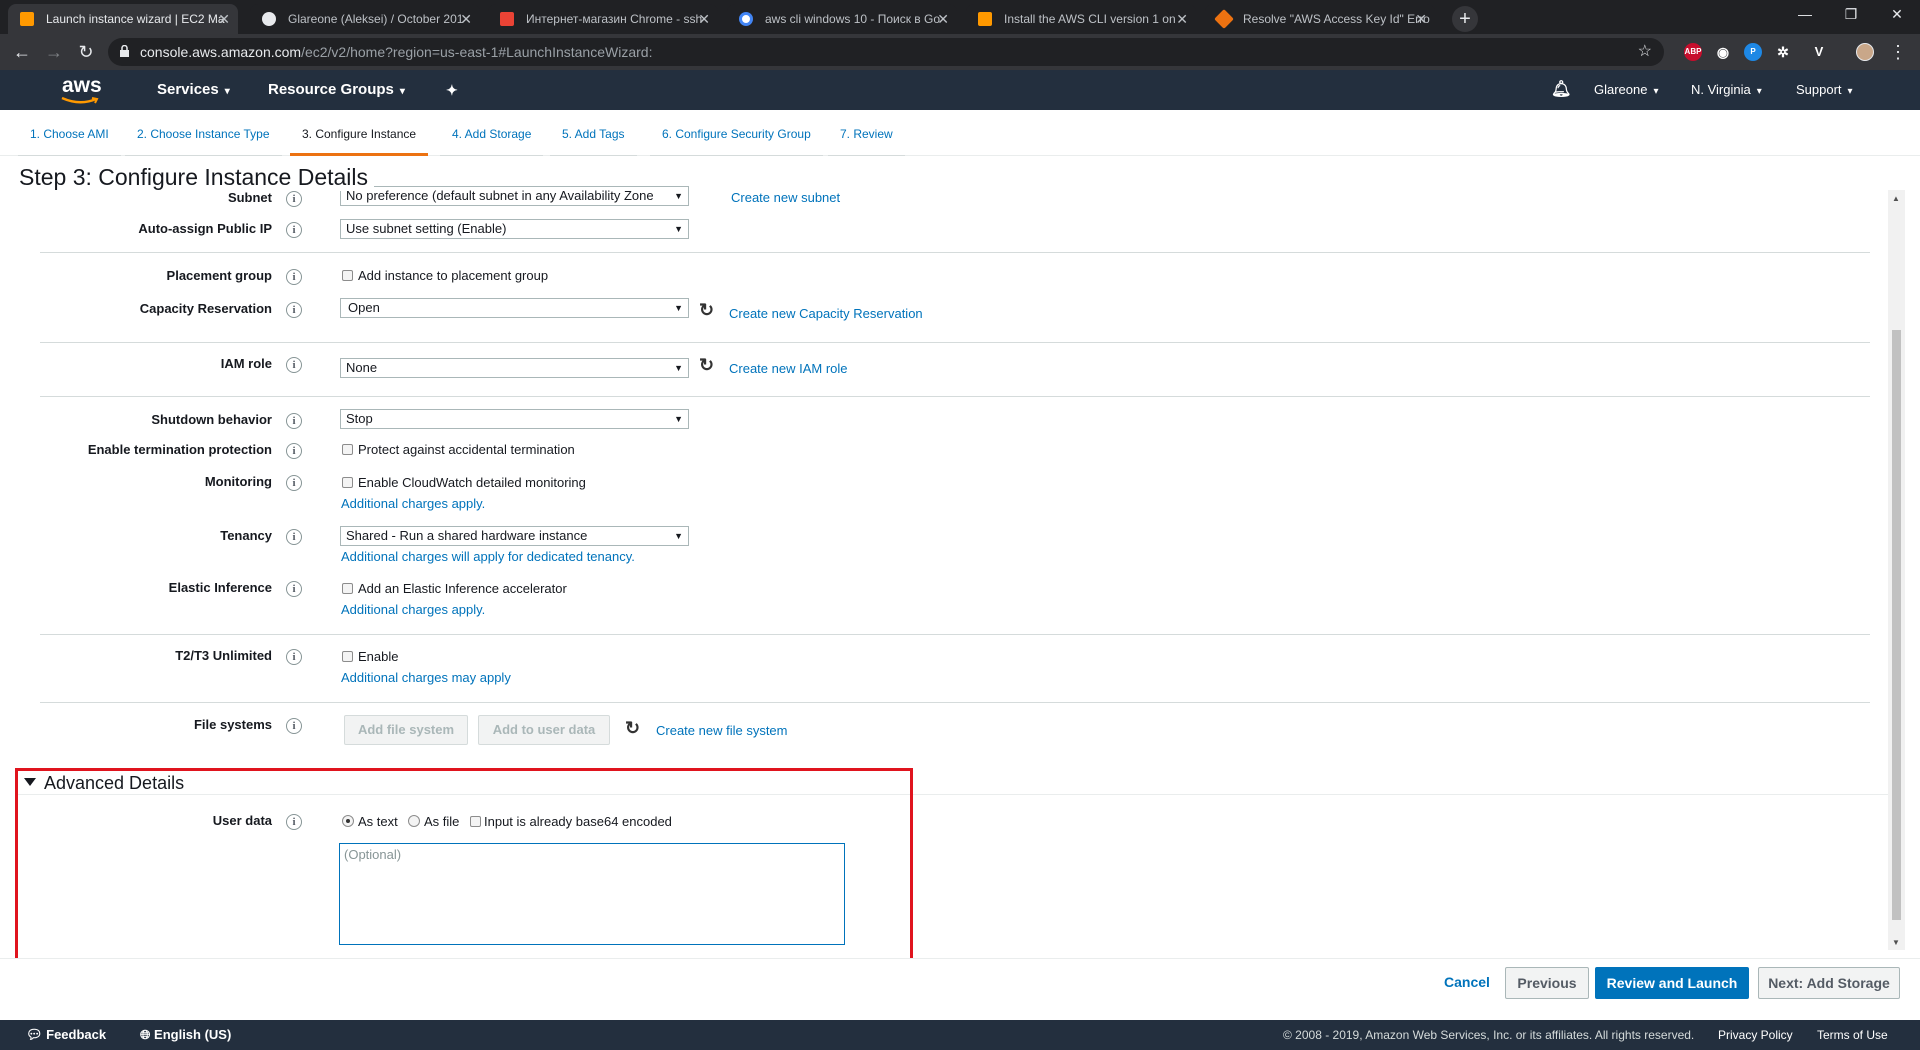 Image resolution: width=1920 pixels, height=1050 pixels. What do you see at coordinates (736, 133) in the screenshot?
I see `tab-configure-security-group: 6. Configure Security Group` at bounding box center [736, 133].